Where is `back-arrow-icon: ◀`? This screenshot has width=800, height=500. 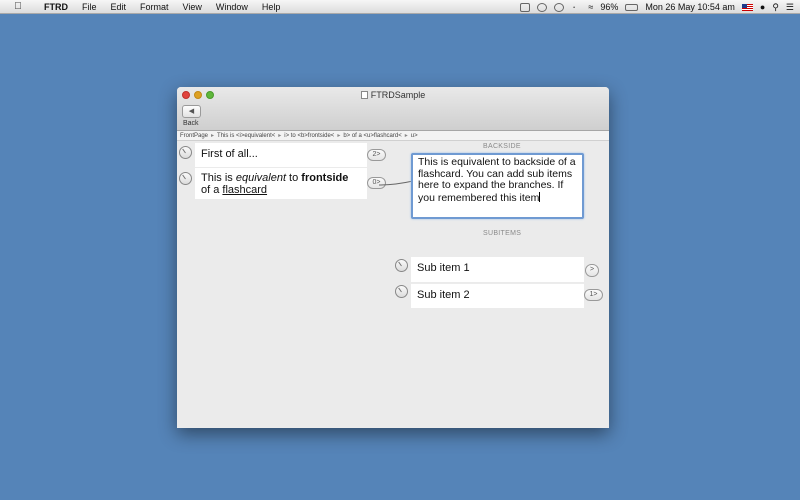 back-arrow-icon: ◀ is located at coordinates (191, 111).